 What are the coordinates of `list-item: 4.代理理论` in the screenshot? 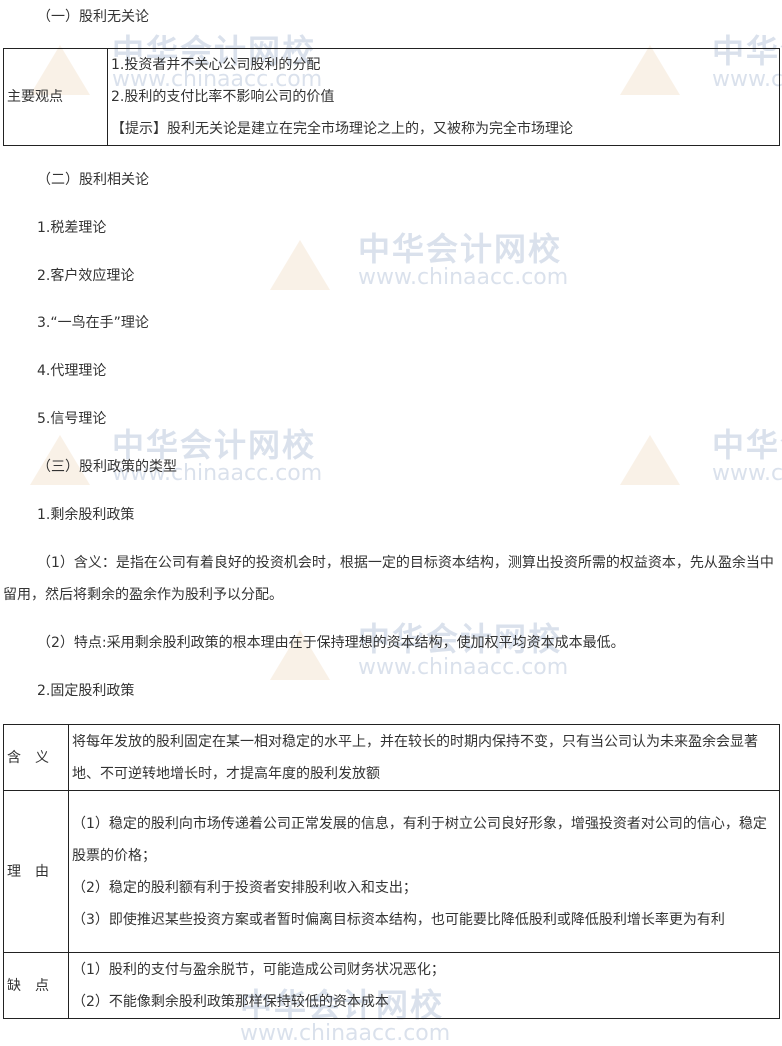 It's located at (72, 371).